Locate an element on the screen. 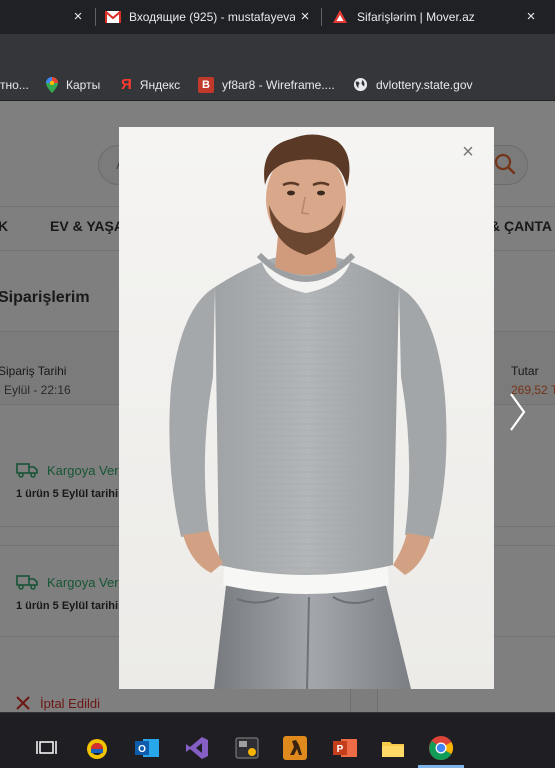  tab-title: Входящие (925) - mustafayeva is located at coordinates (212, 17).